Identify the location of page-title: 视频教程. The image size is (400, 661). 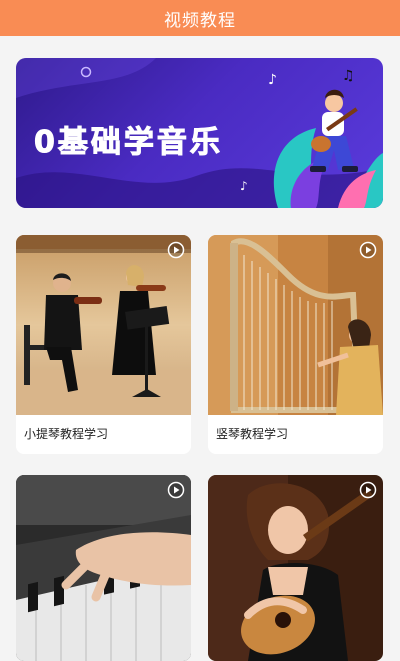
(200, 20).